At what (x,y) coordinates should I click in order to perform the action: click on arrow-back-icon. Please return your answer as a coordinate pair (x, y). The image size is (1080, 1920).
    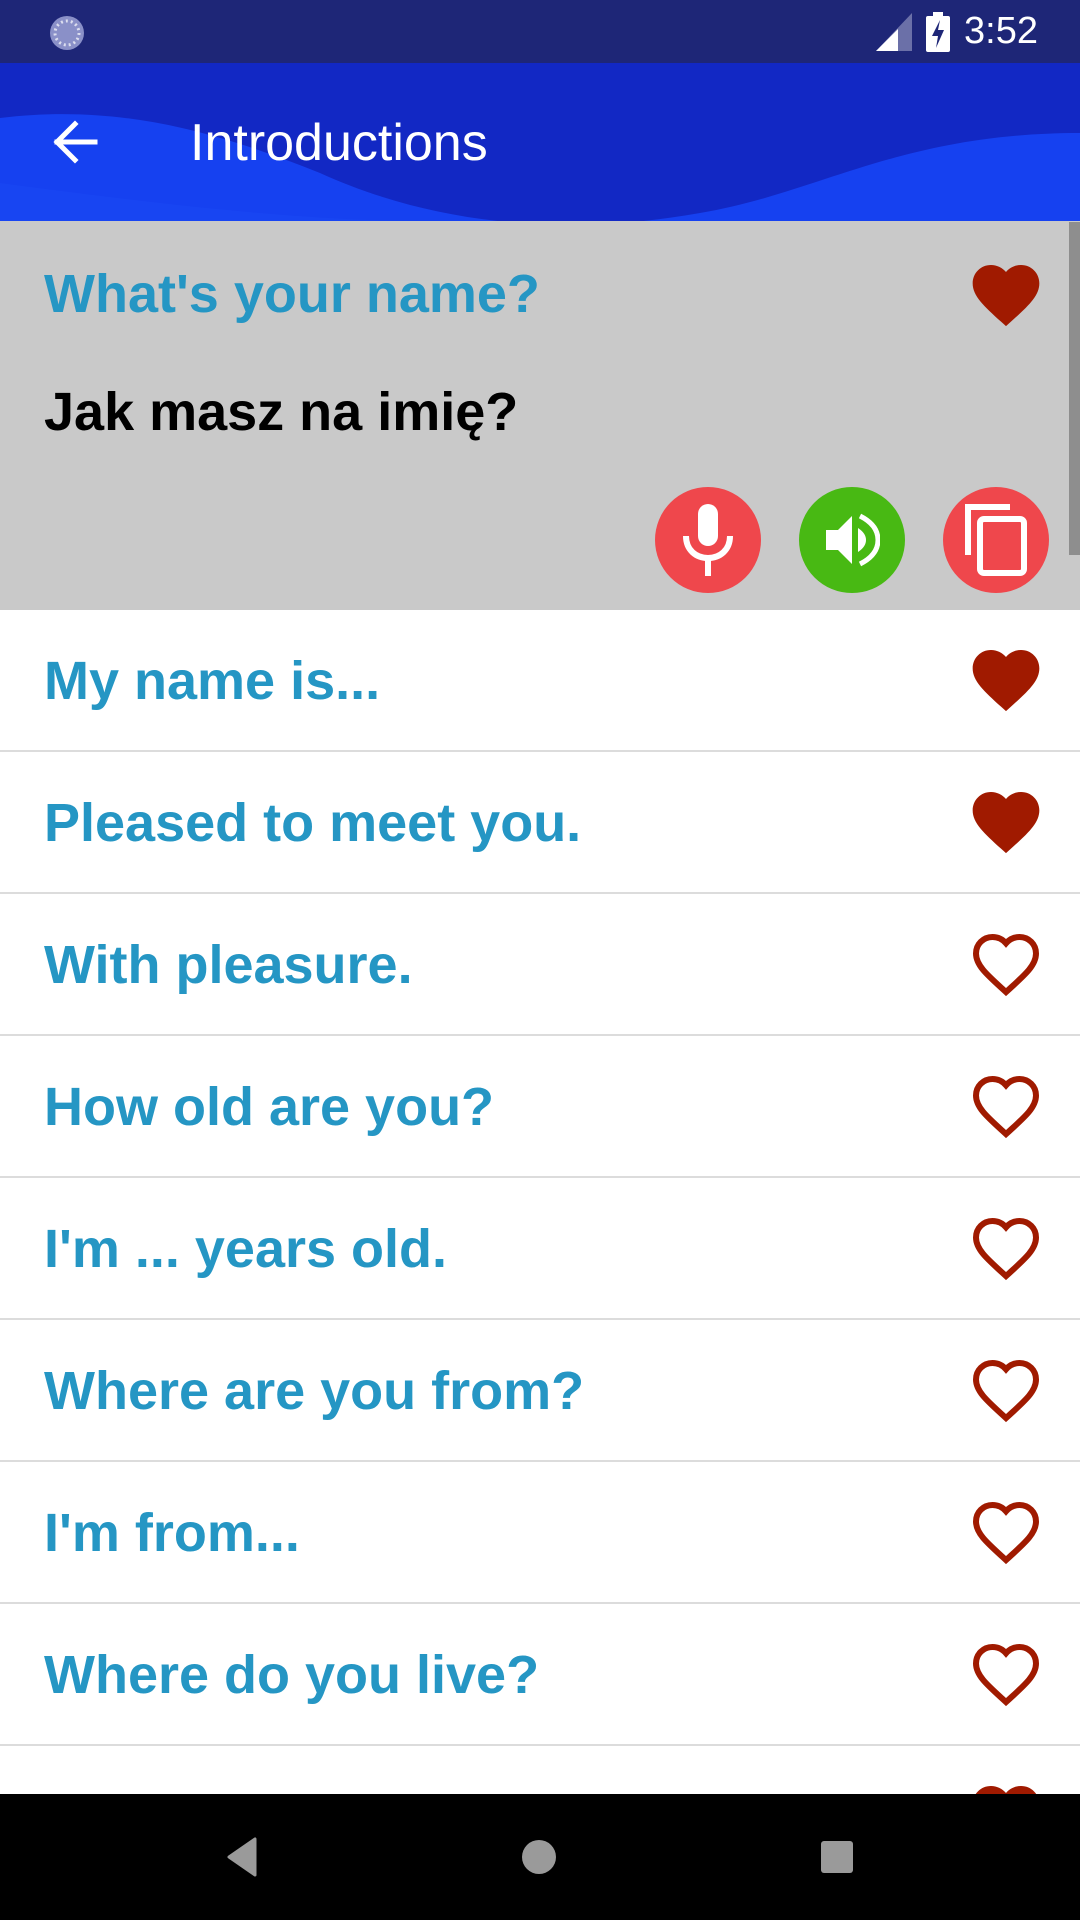
    Looking at the image, I should click on (75, 142).